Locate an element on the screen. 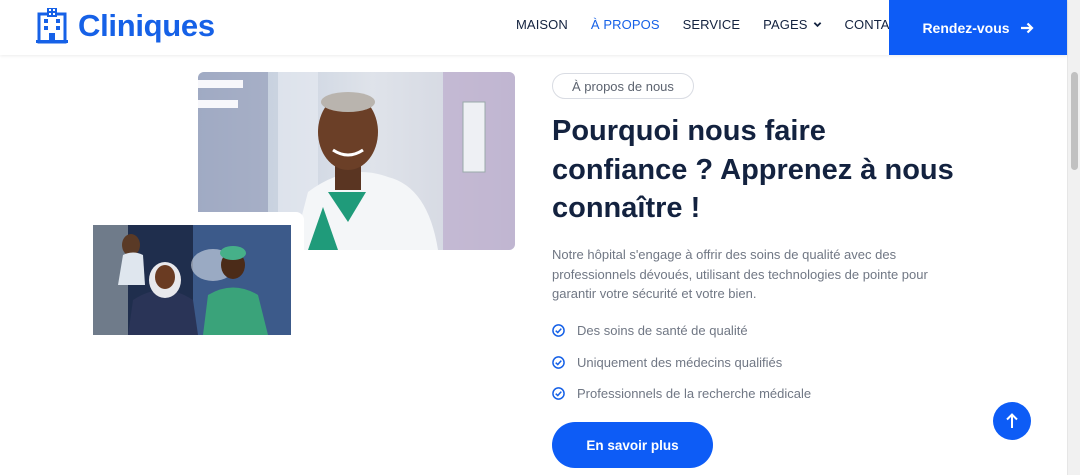  chevron-down-icon is located at coordinates (817, 25).